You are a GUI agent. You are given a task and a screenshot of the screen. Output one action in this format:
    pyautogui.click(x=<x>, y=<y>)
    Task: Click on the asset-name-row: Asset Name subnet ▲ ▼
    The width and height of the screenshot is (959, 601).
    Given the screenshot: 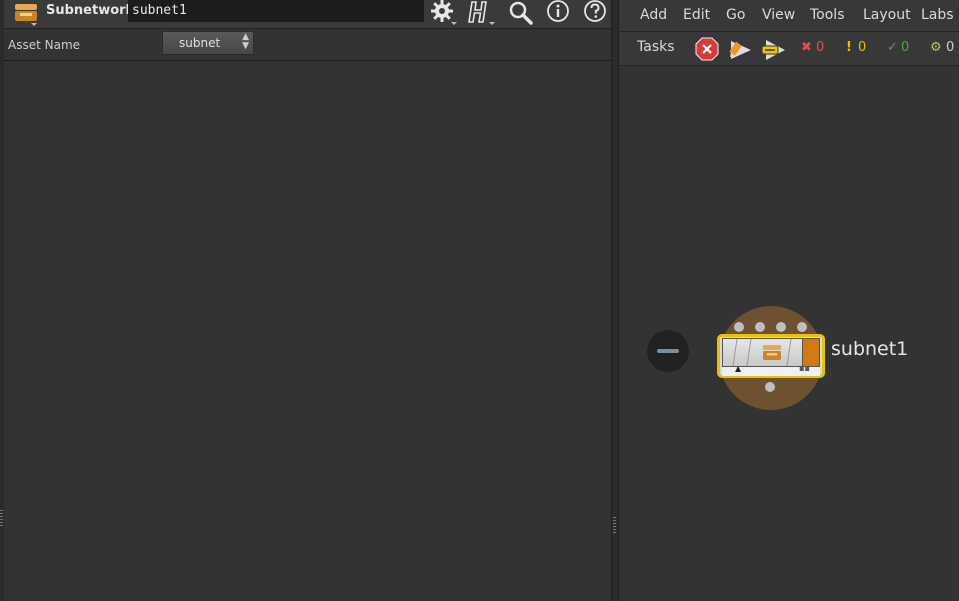 What is the action you would take?
    pyautogui.click(x=307, y=45)
    